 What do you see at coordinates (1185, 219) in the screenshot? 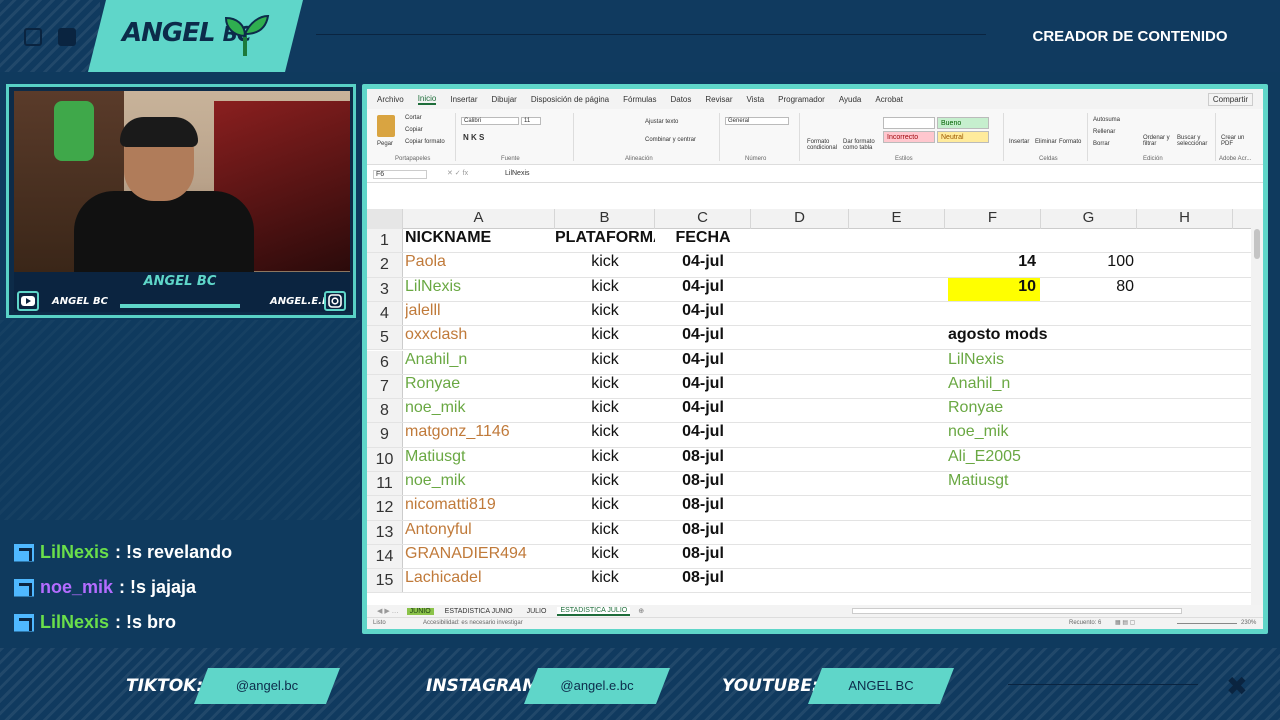
I see `column-header: H` at bounding box center [1185, 219].